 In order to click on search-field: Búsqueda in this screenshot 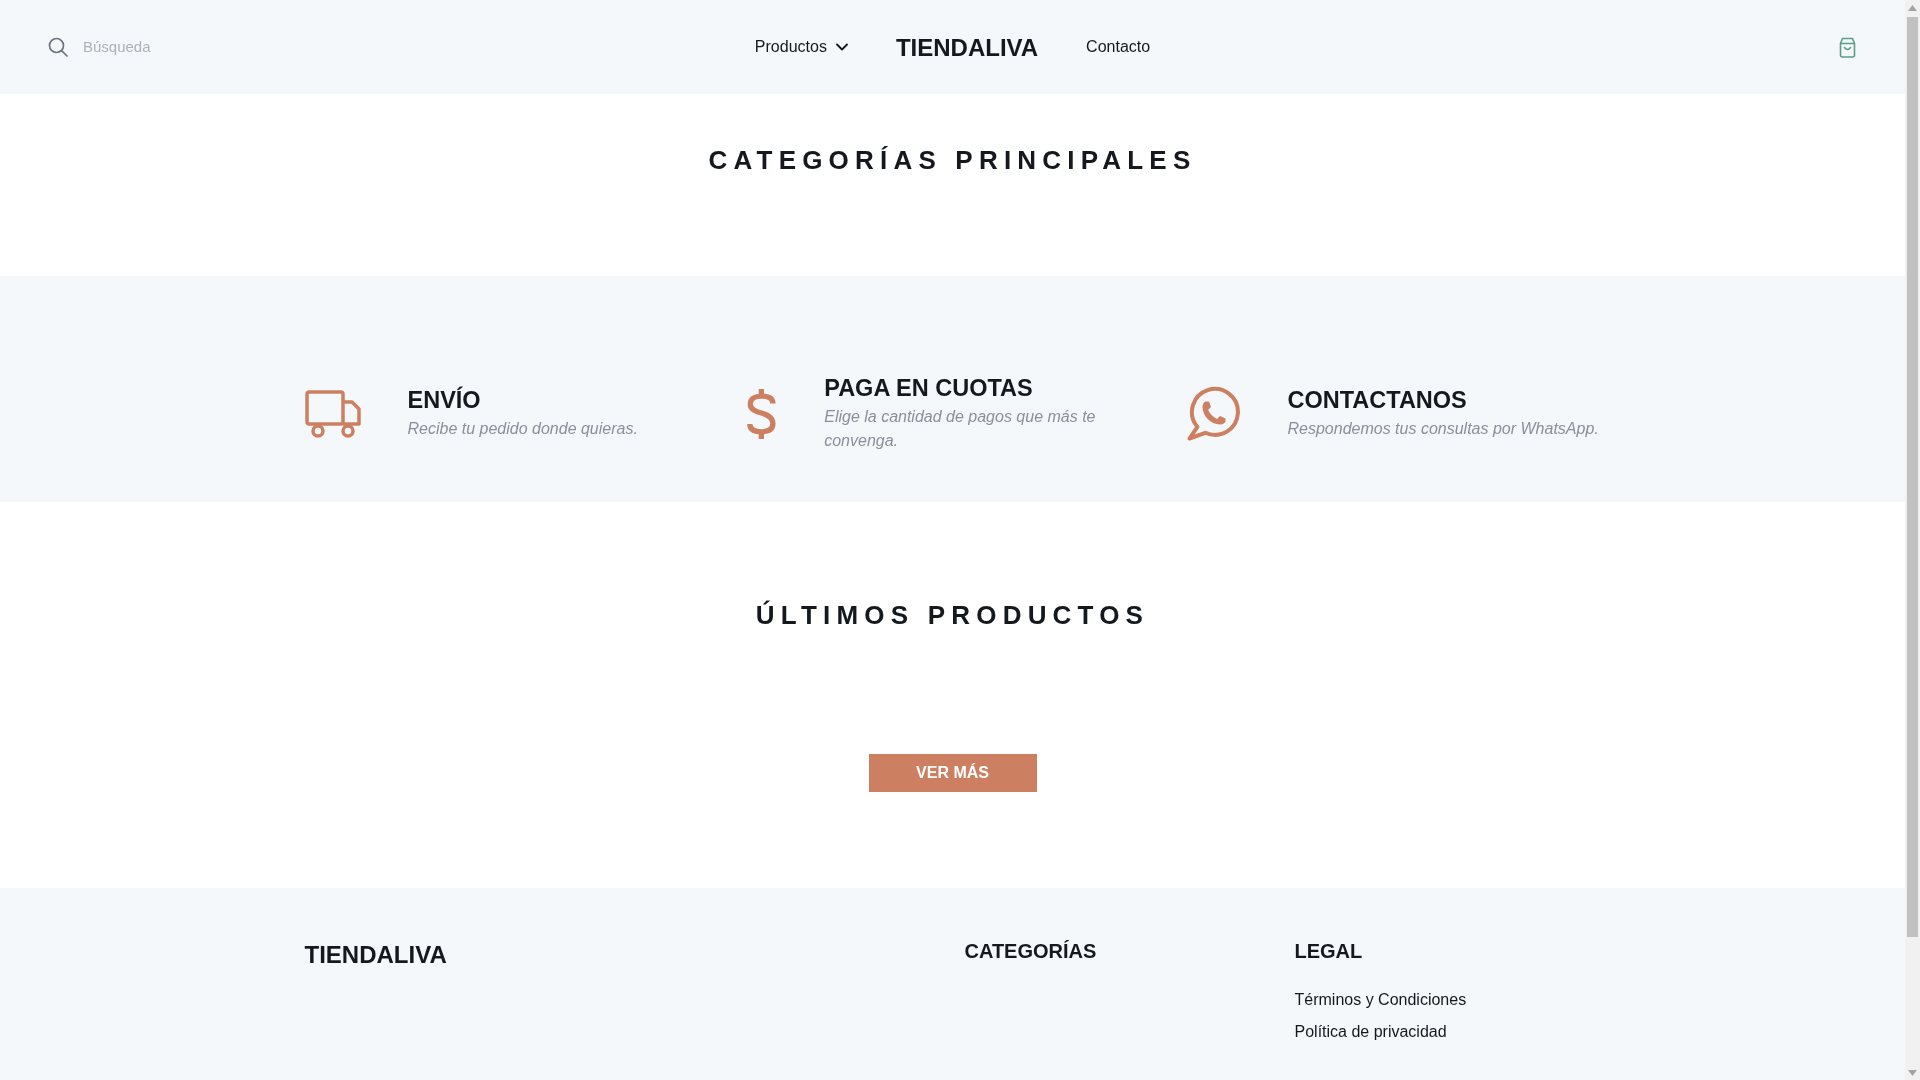, I will do `click(183, 47)`.